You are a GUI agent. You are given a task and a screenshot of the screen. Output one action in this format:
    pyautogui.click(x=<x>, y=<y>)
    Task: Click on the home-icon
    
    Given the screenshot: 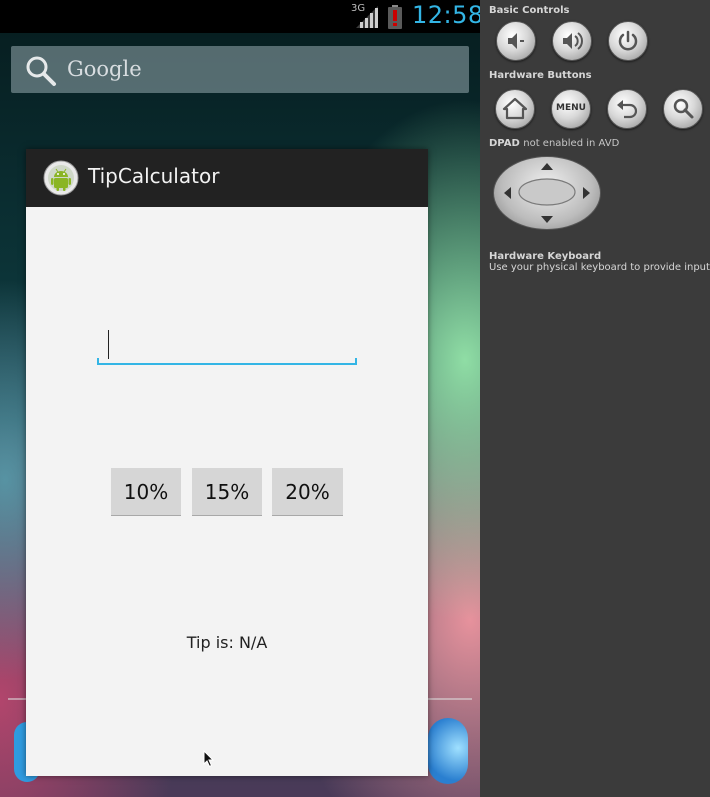 What is the action you would take?
    pyautogui.click(x=515, y=108)
    